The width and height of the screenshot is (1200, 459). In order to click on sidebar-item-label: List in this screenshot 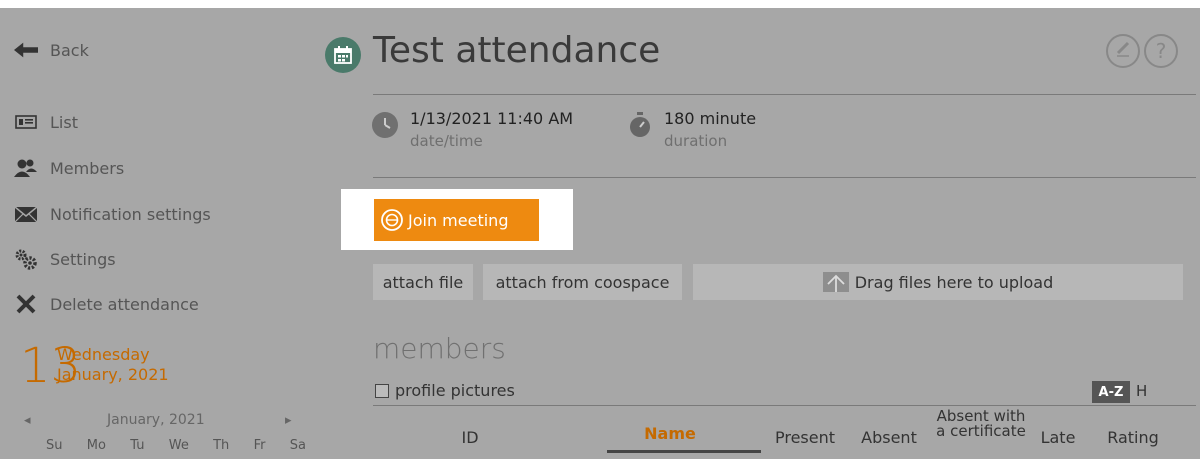, I will do `click(64, 122)`.